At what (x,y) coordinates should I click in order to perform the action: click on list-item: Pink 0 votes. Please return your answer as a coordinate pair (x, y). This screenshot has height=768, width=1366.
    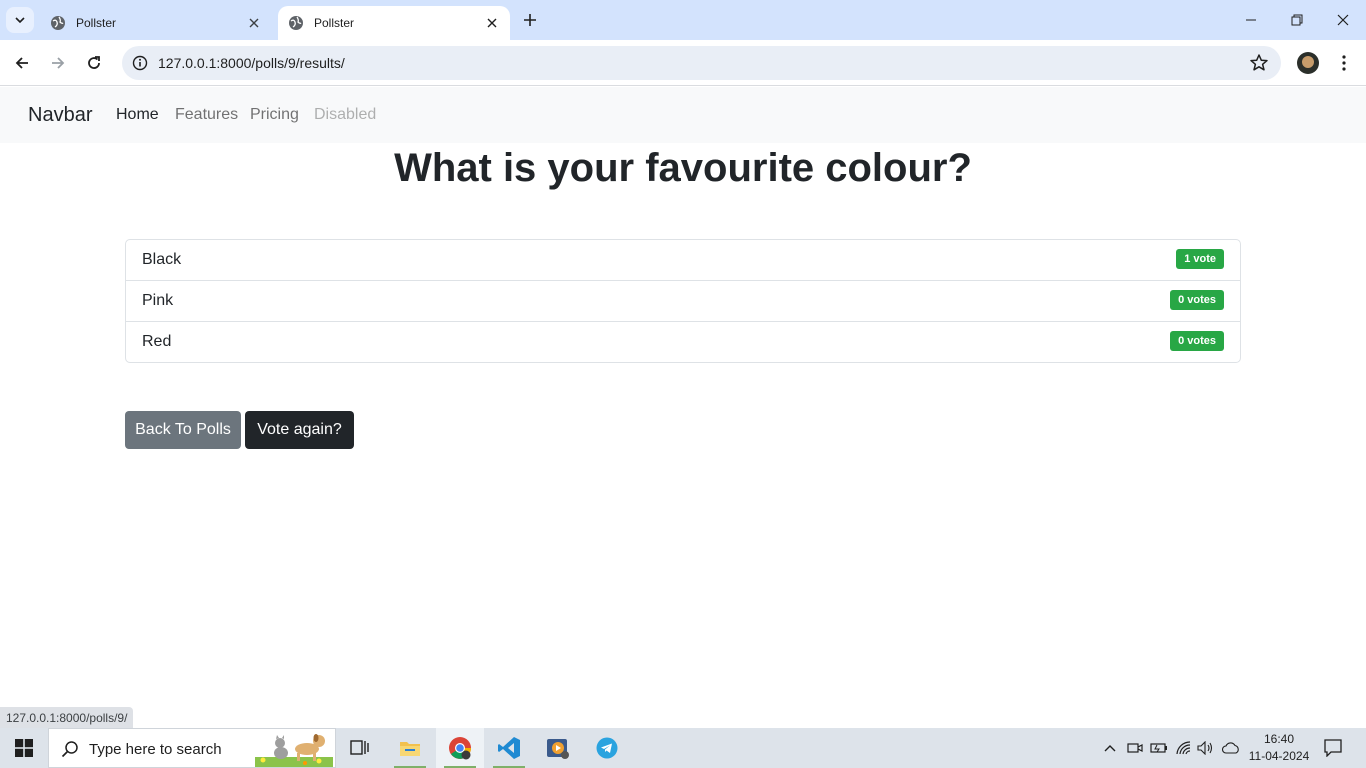
    Looking at the image, I should click on (683, 301).